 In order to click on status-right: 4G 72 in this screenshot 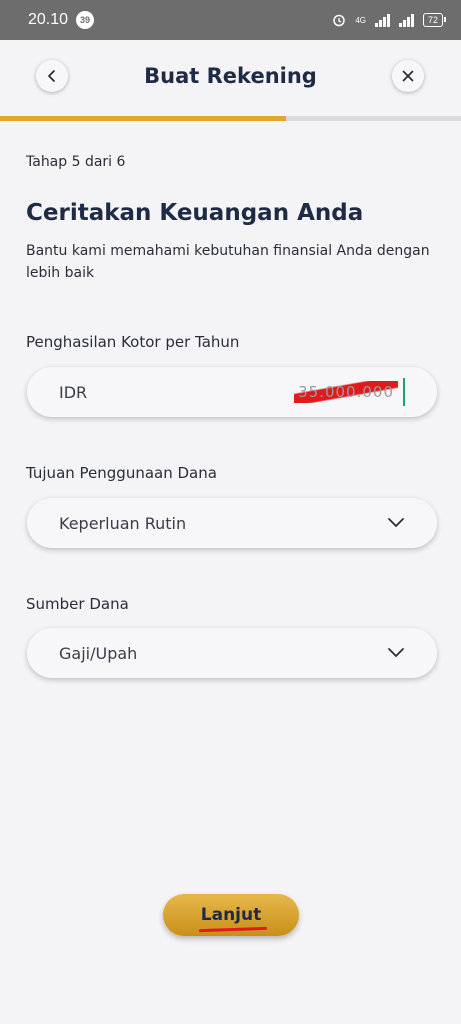, I will do `click(389, 20)`.